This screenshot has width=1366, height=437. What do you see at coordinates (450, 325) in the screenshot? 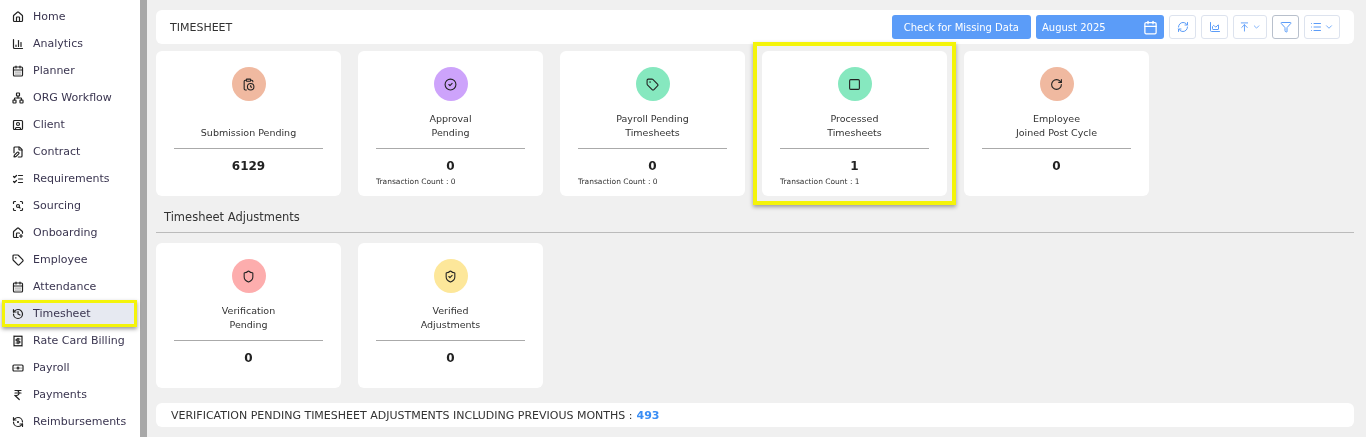
I see `card-label: Adjustments` at bounding box center [450, 325].